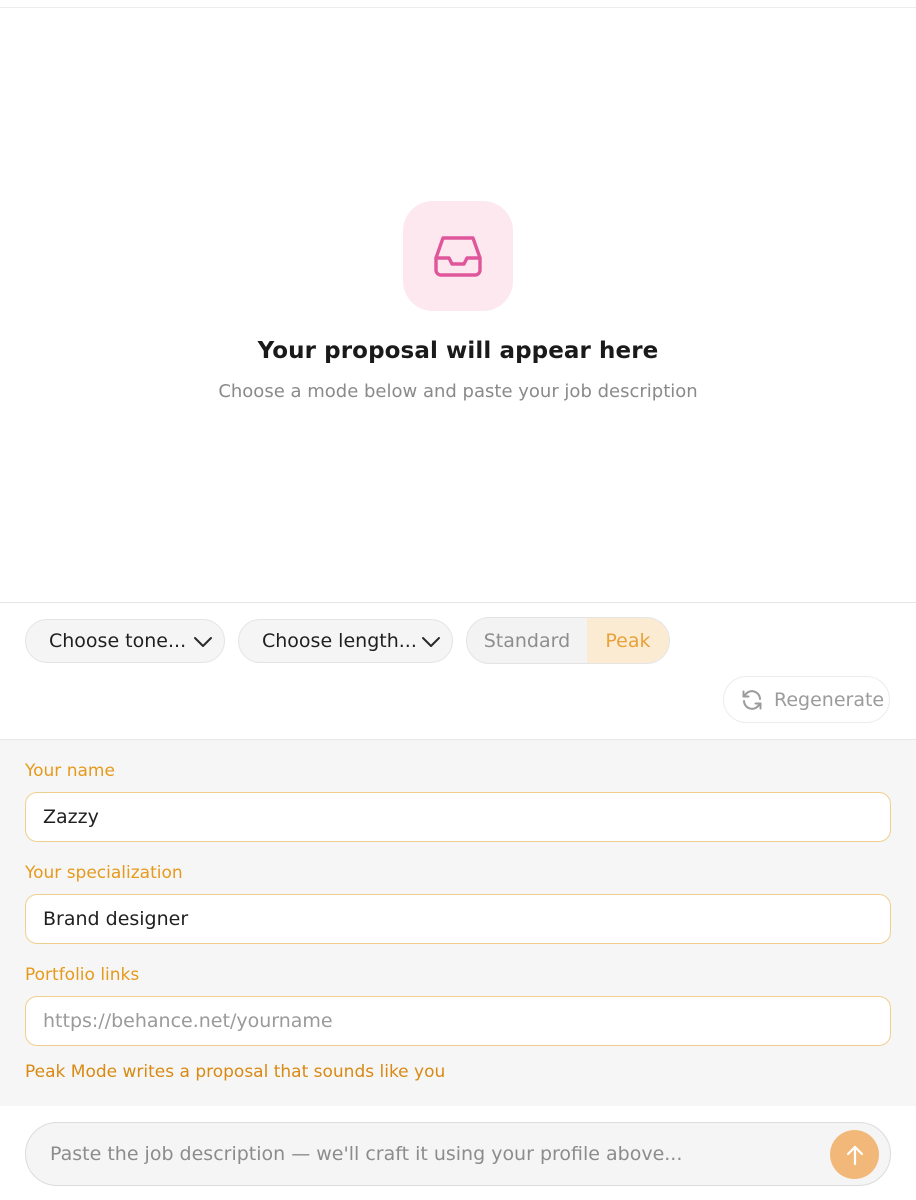  I want to click on job-description-input, so click(421, 1154).